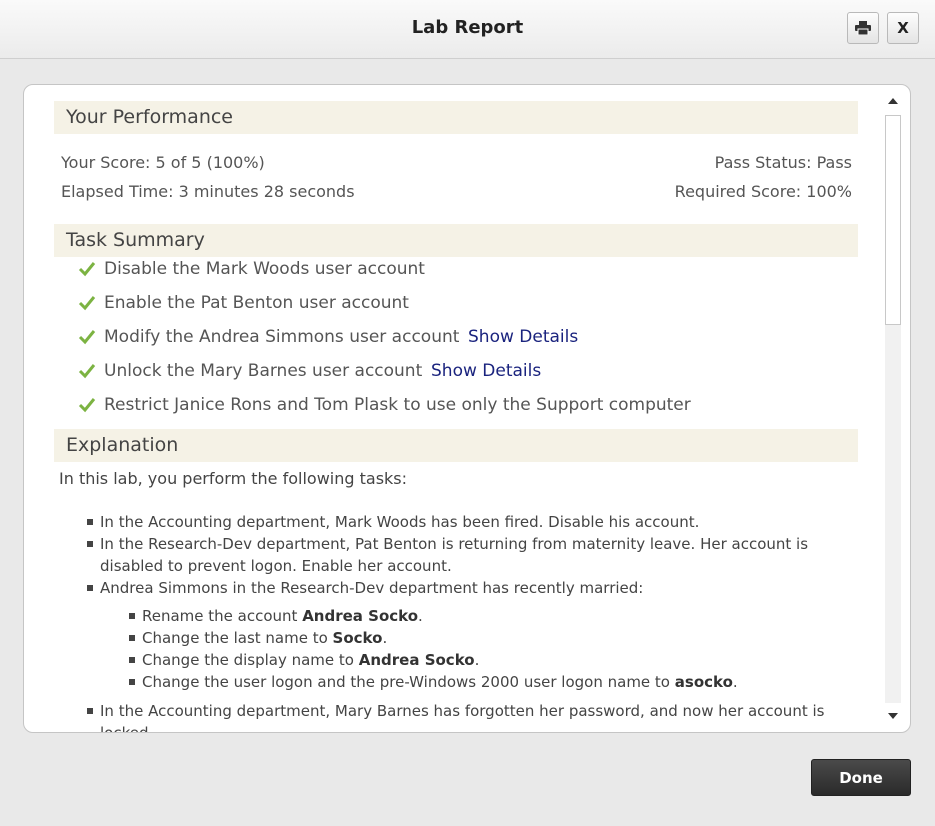 This screenshot has height=826, width=935. Describe the element at coordinates (903, 28) in the screenshot. I see `close-button: X` at that location.